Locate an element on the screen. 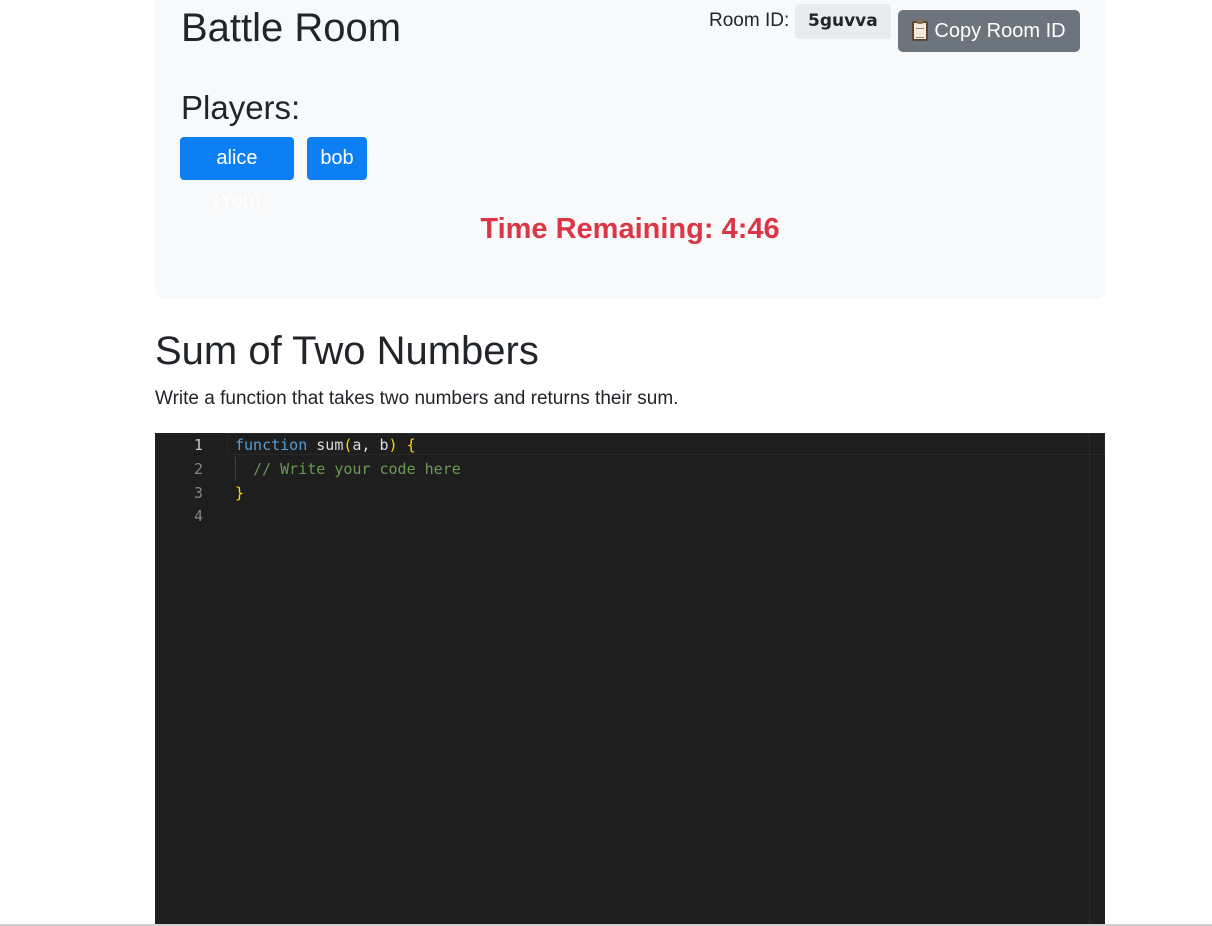 The height and width of the screenshot is (926, 1212). code-token-ident: sum is located at coordinates (325, 445).